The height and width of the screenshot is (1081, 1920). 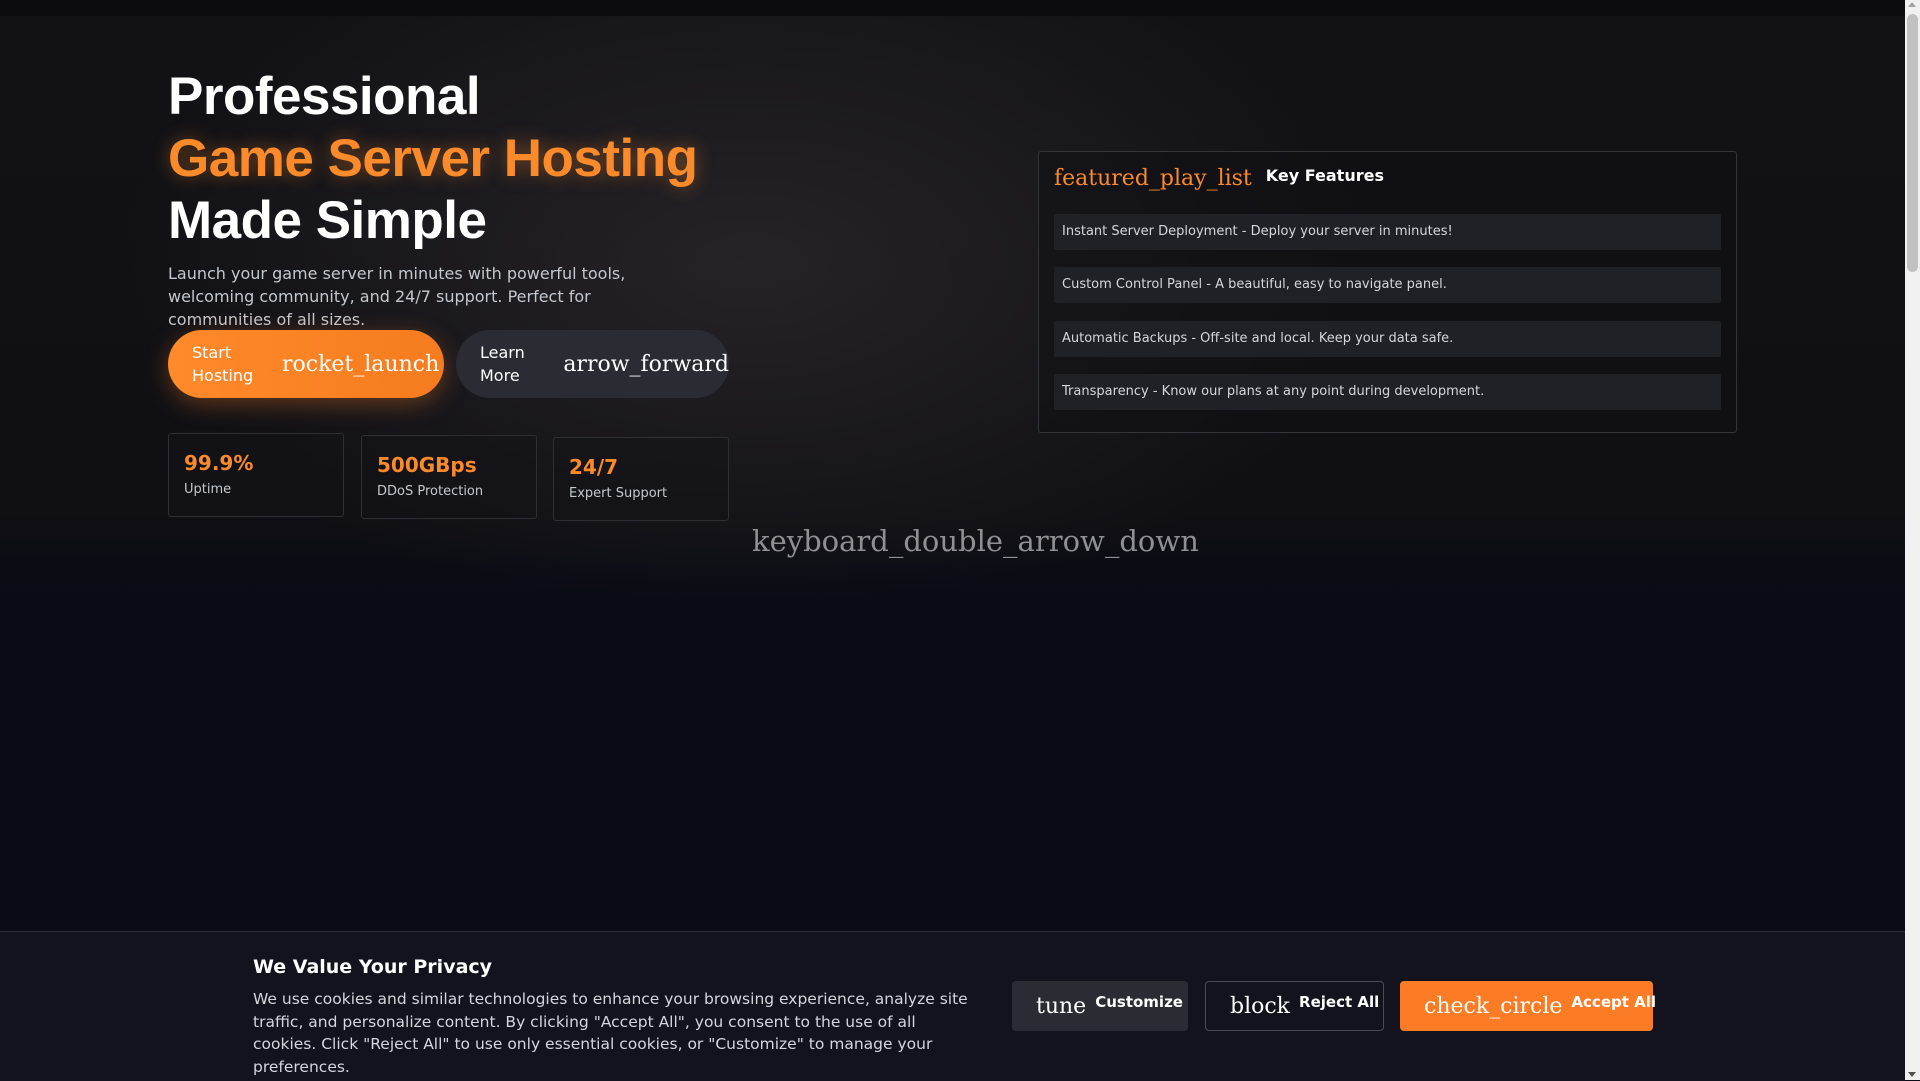 I want to click on features-header: featured_play_list Key Features, so click(x=1219, y=178).